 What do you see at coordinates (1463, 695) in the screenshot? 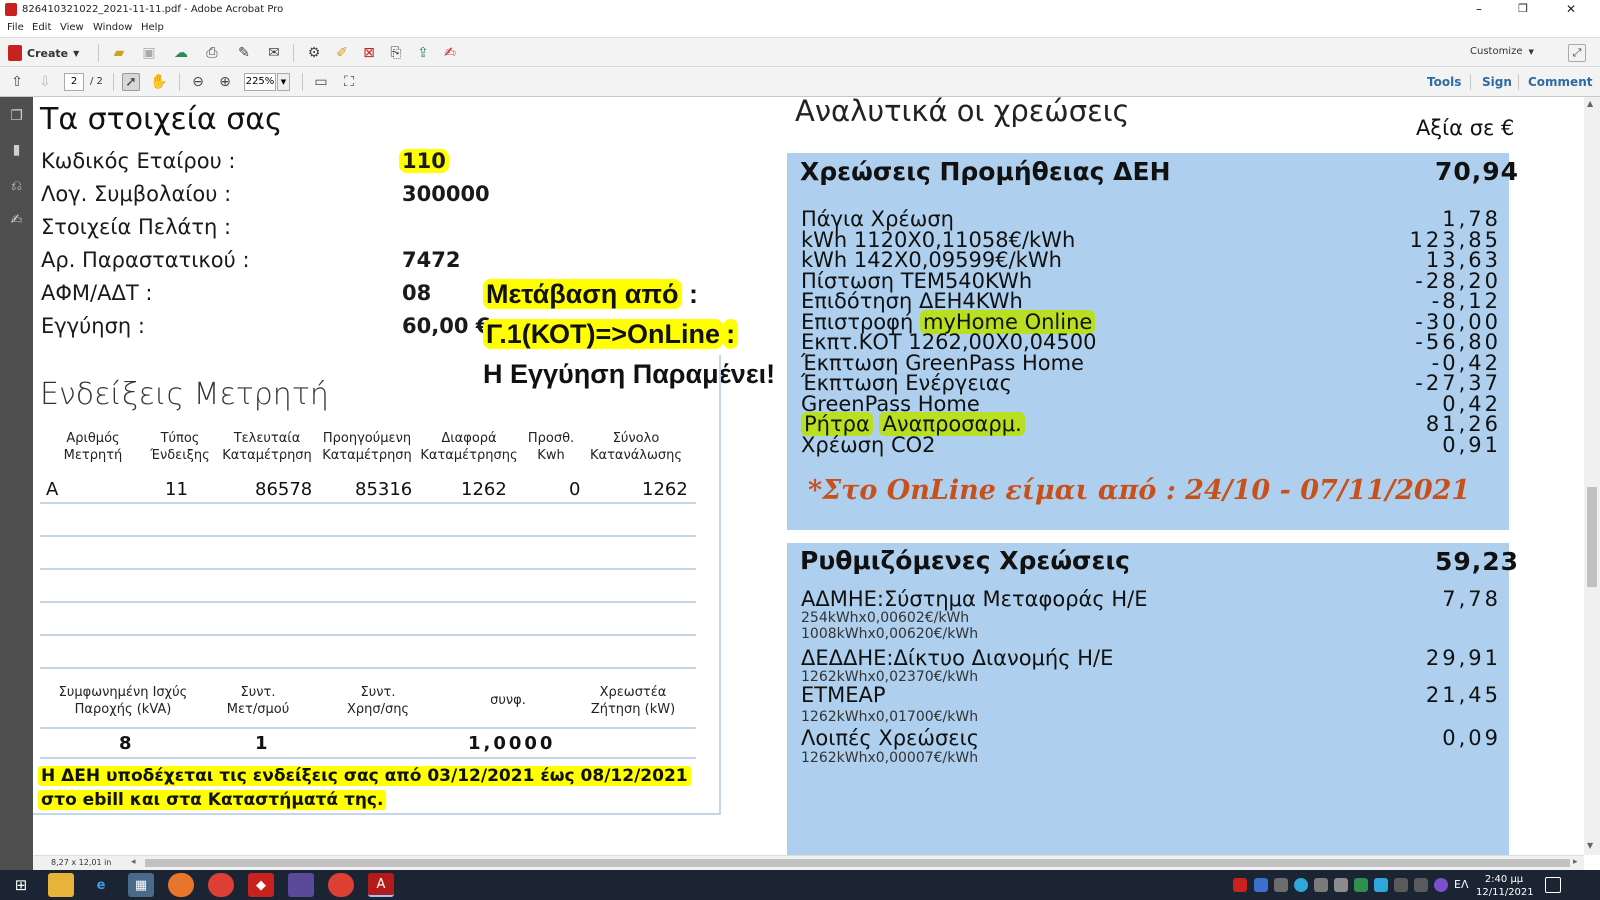
I see `charge-amount: 21,45` at bounding box center [1463, 695].